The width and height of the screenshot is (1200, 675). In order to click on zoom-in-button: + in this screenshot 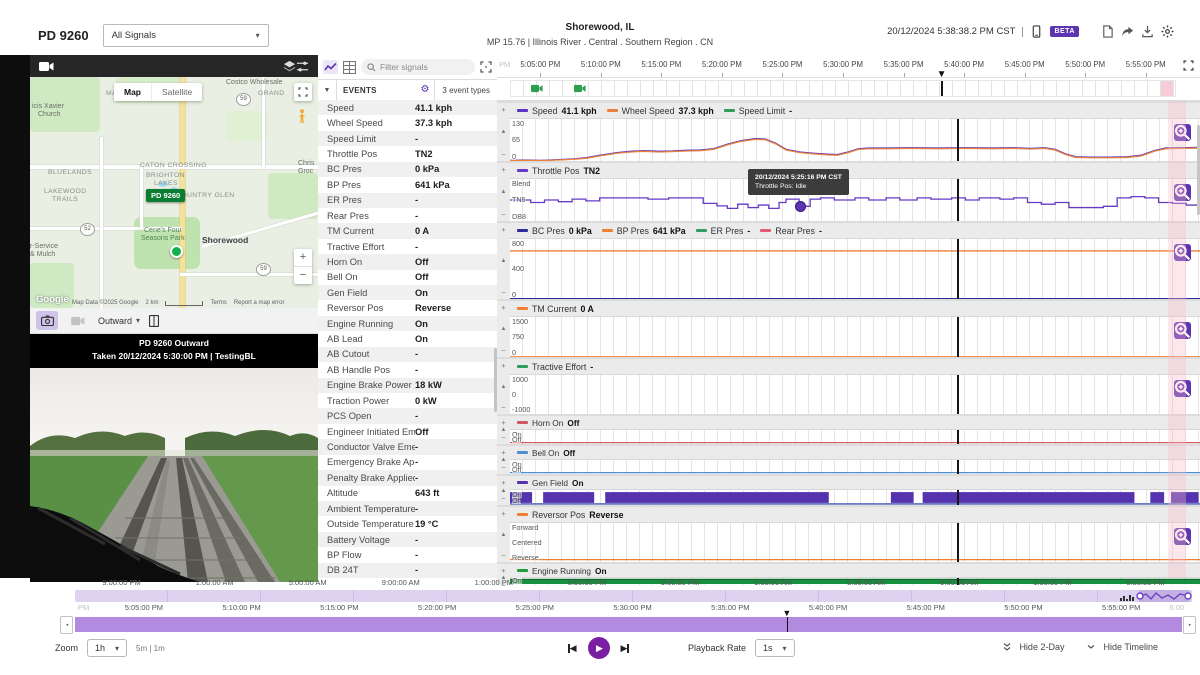, I will do `click(303, 257)`.